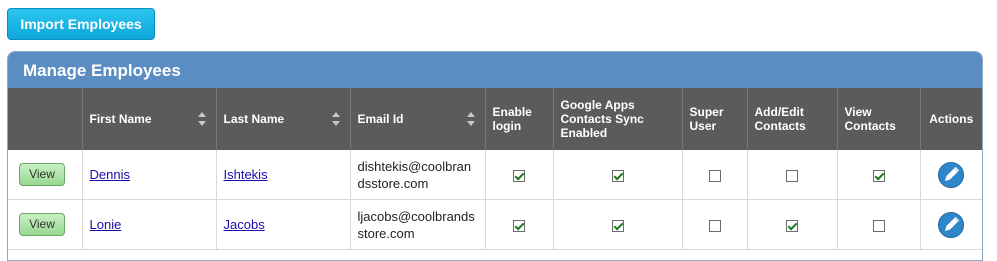 Image resolution: width=997 pixels, height=261 pixels. I want to click on header-view, so click(45, 119).